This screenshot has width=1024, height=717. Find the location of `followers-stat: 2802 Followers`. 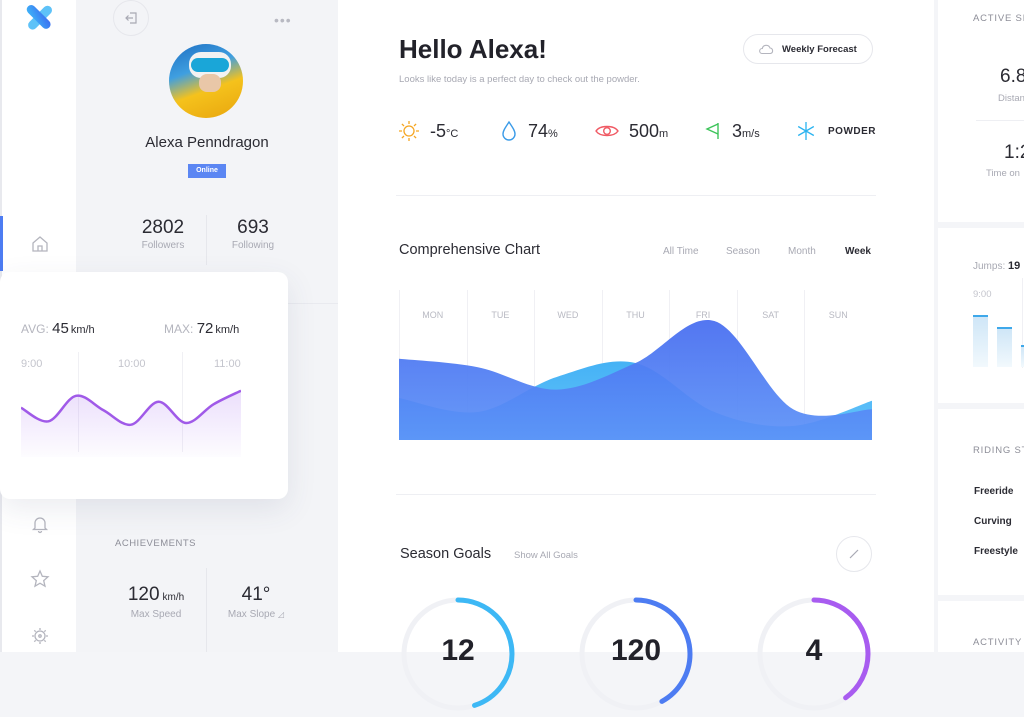

followers-stat: 2802 Followers is located at coordinates (163, 234).